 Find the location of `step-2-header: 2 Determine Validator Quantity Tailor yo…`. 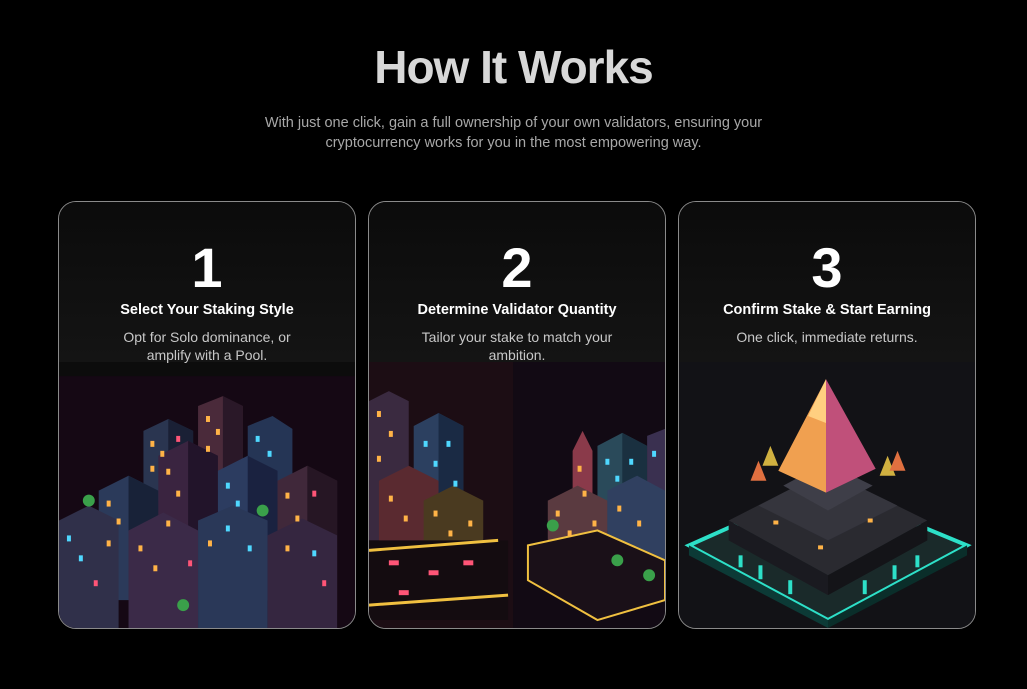

step-2-header: 2 Determine Validator Quantity Tailor yo… is located at coordinates (517, 282).